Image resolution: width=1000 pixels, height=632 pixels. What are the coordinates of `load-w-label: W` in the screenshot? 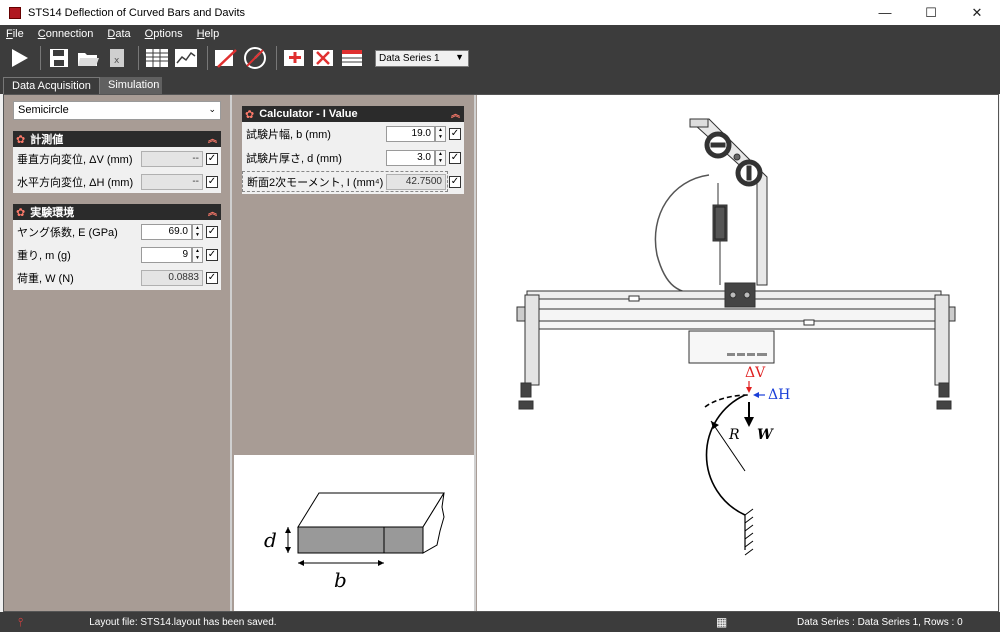 It's located at (765, 435).